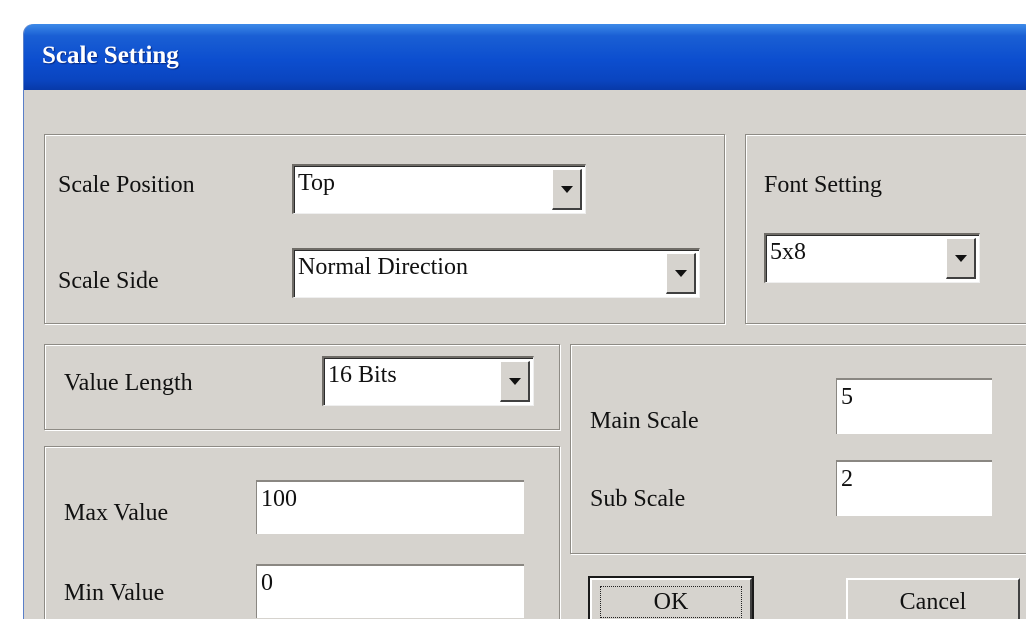 This screenshot has height=619, width=1026. Describe the element at coordinates (525, 57) in the screenshot. I see `title-bar: Scale Setting` at that location.